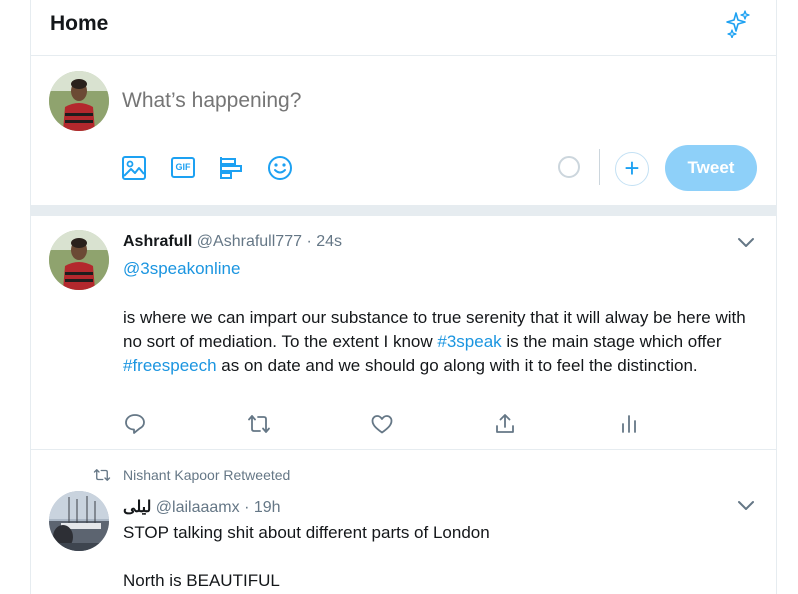 This screenshot has height=594, width=798. Describe the element at coordinates (135, 424) in the screenshot. I see `reply-icon` at that location.